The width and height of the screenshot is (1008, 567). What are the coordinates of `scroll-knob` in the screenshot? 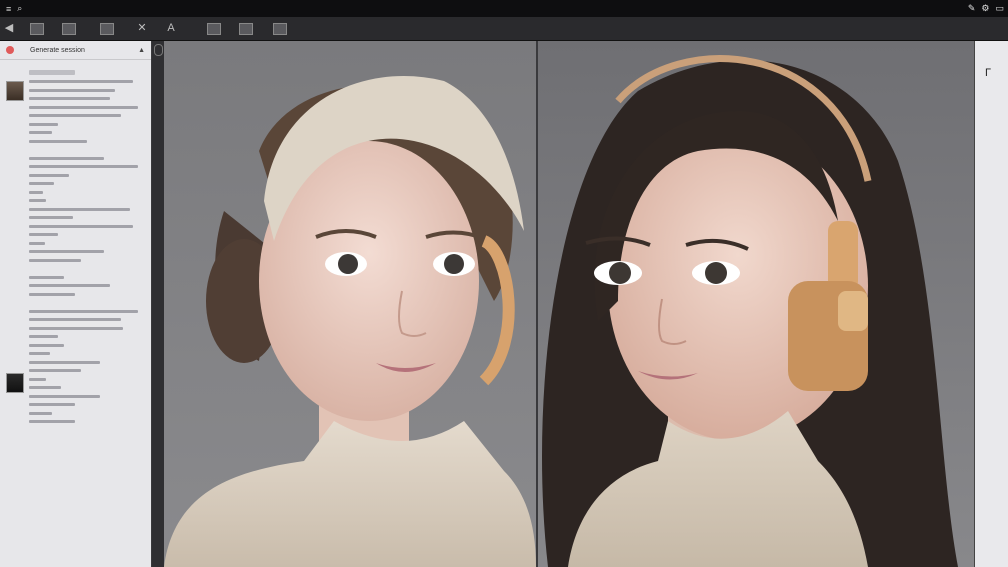 It's located at (158, 50).